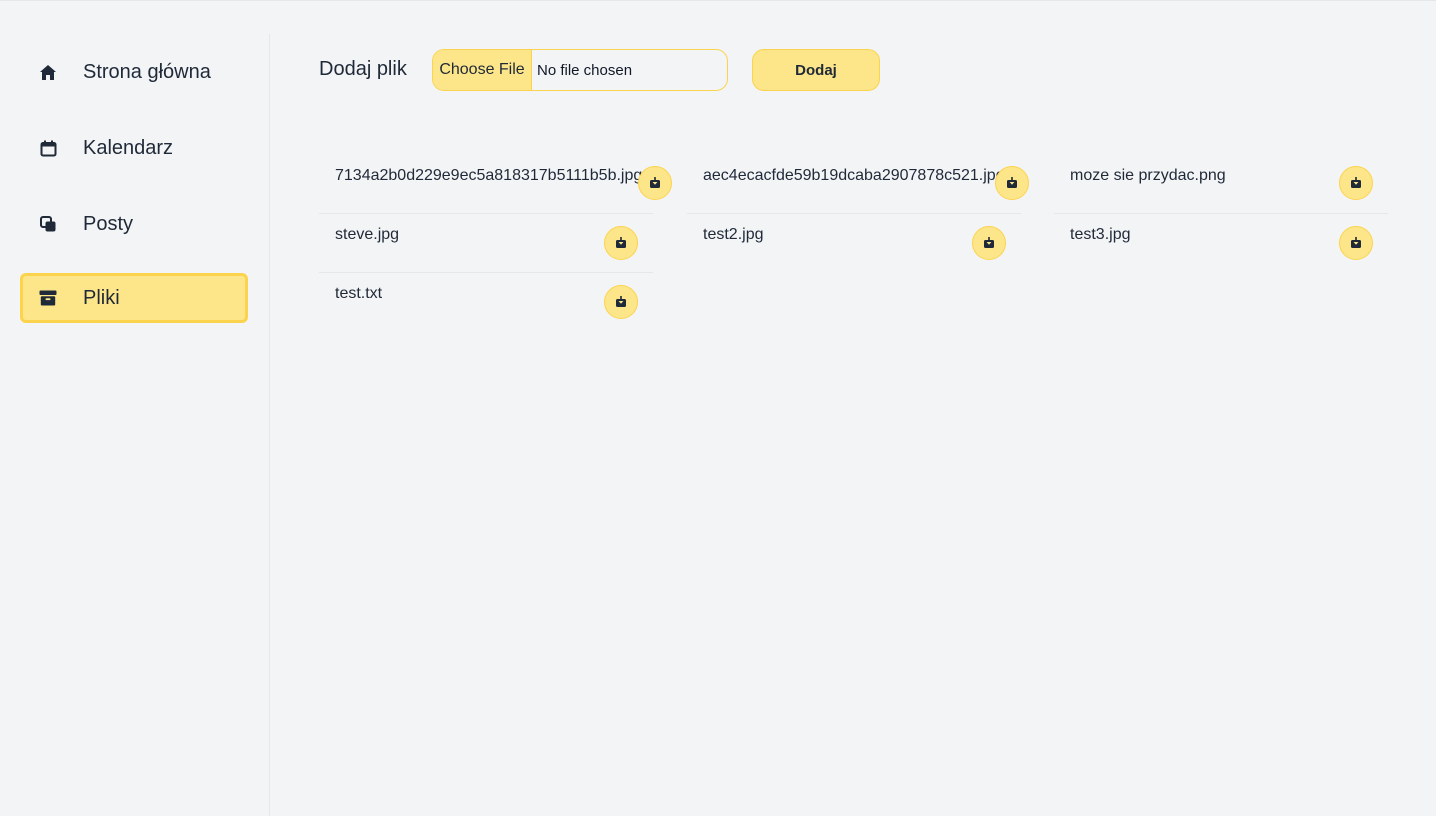 The height and width of the screenshot is (816, 1436). I want to click on upload-label: Dodaj plik, so click(363, 69).